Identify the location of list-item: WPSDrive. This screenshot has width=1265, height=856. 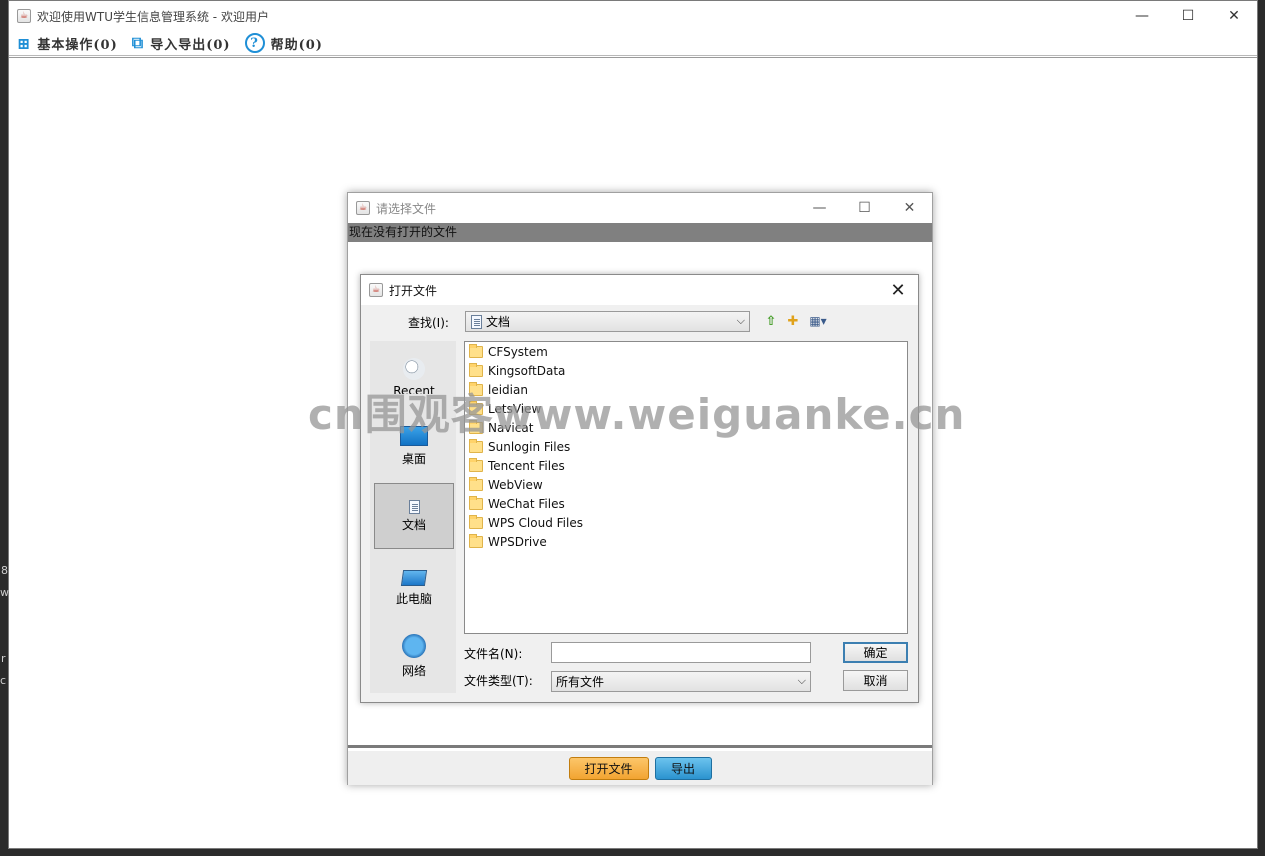
(507, 541).